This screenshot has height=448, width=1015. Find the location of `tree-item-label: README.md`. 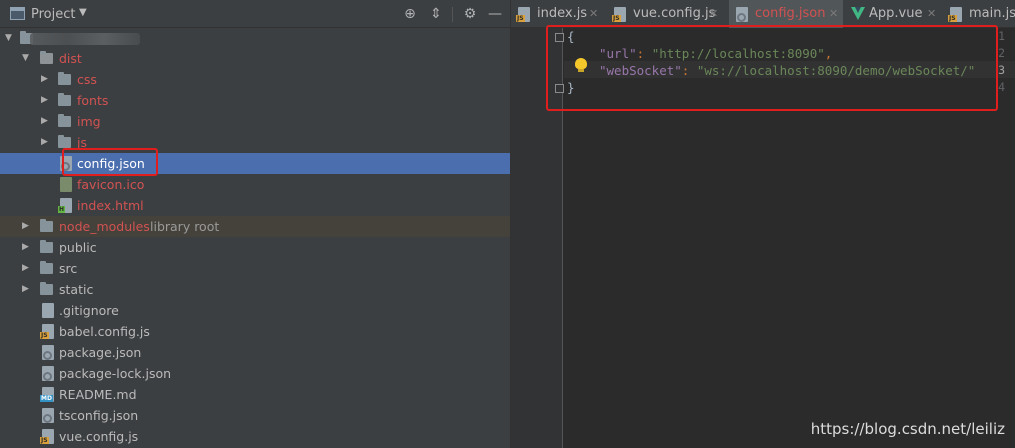

tree-item-label: README.md is located at coordinates (98, 394).